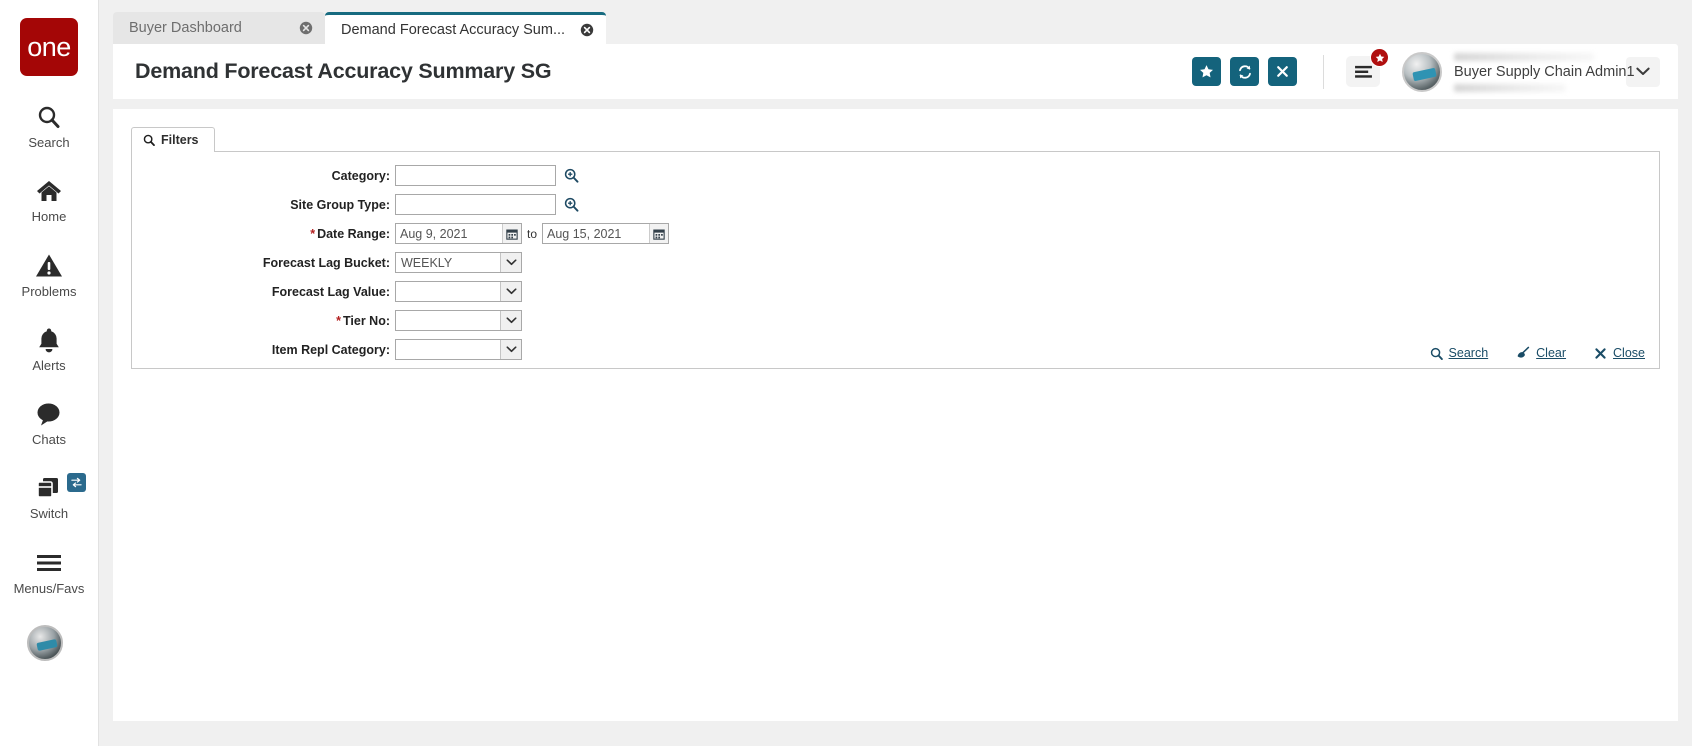  What do you see at coordinates (458, 262) in the screenshot?
I see `forecast-lag-bucket-select: WEEKLY` at bounding box center [458, 262].